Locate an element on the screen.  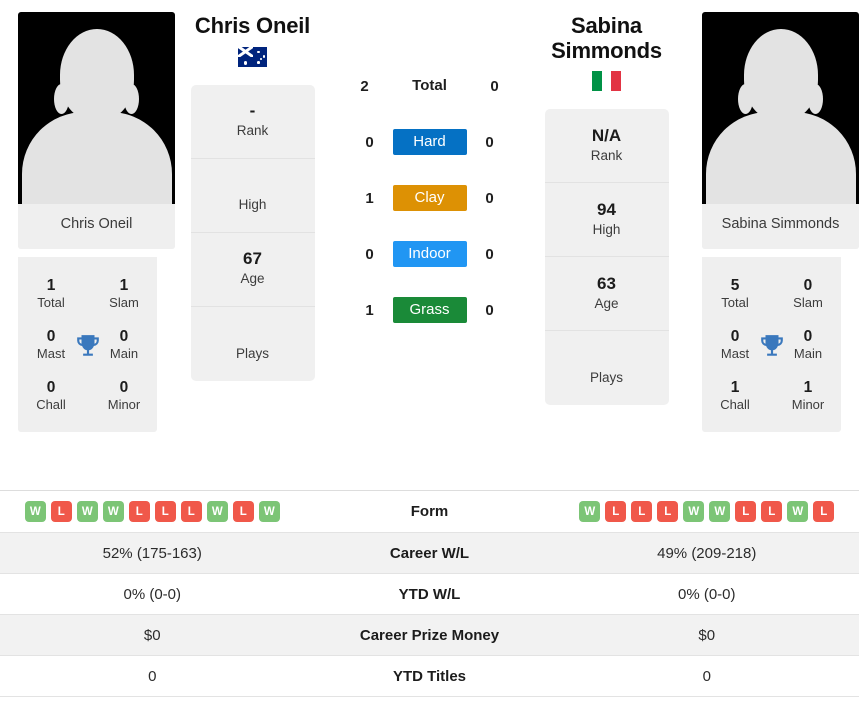
left-value: 2 is located at coordinates (364, 86).